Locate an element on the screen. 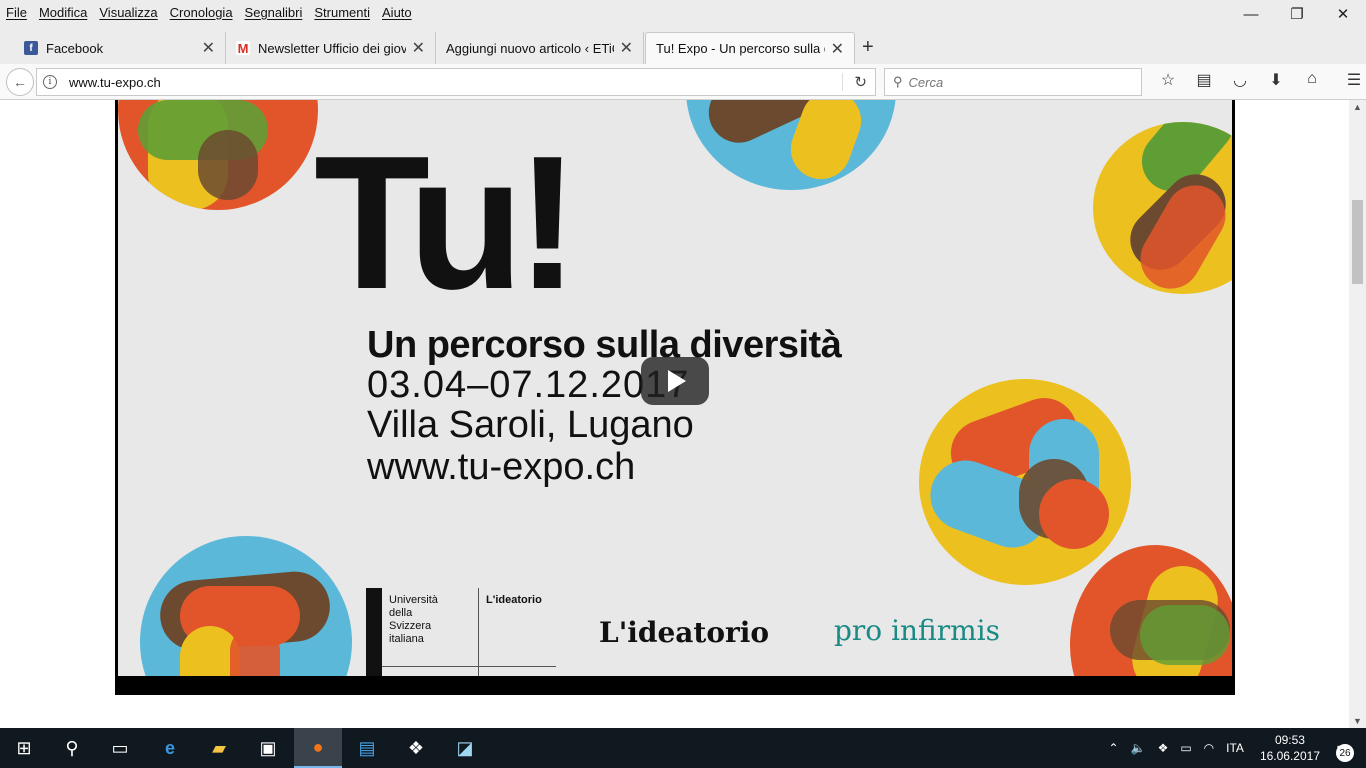 Image resolution: width=1366 pixels, height=768 pixels. language-indicator: ITA is located at coordinates (1235, 748).